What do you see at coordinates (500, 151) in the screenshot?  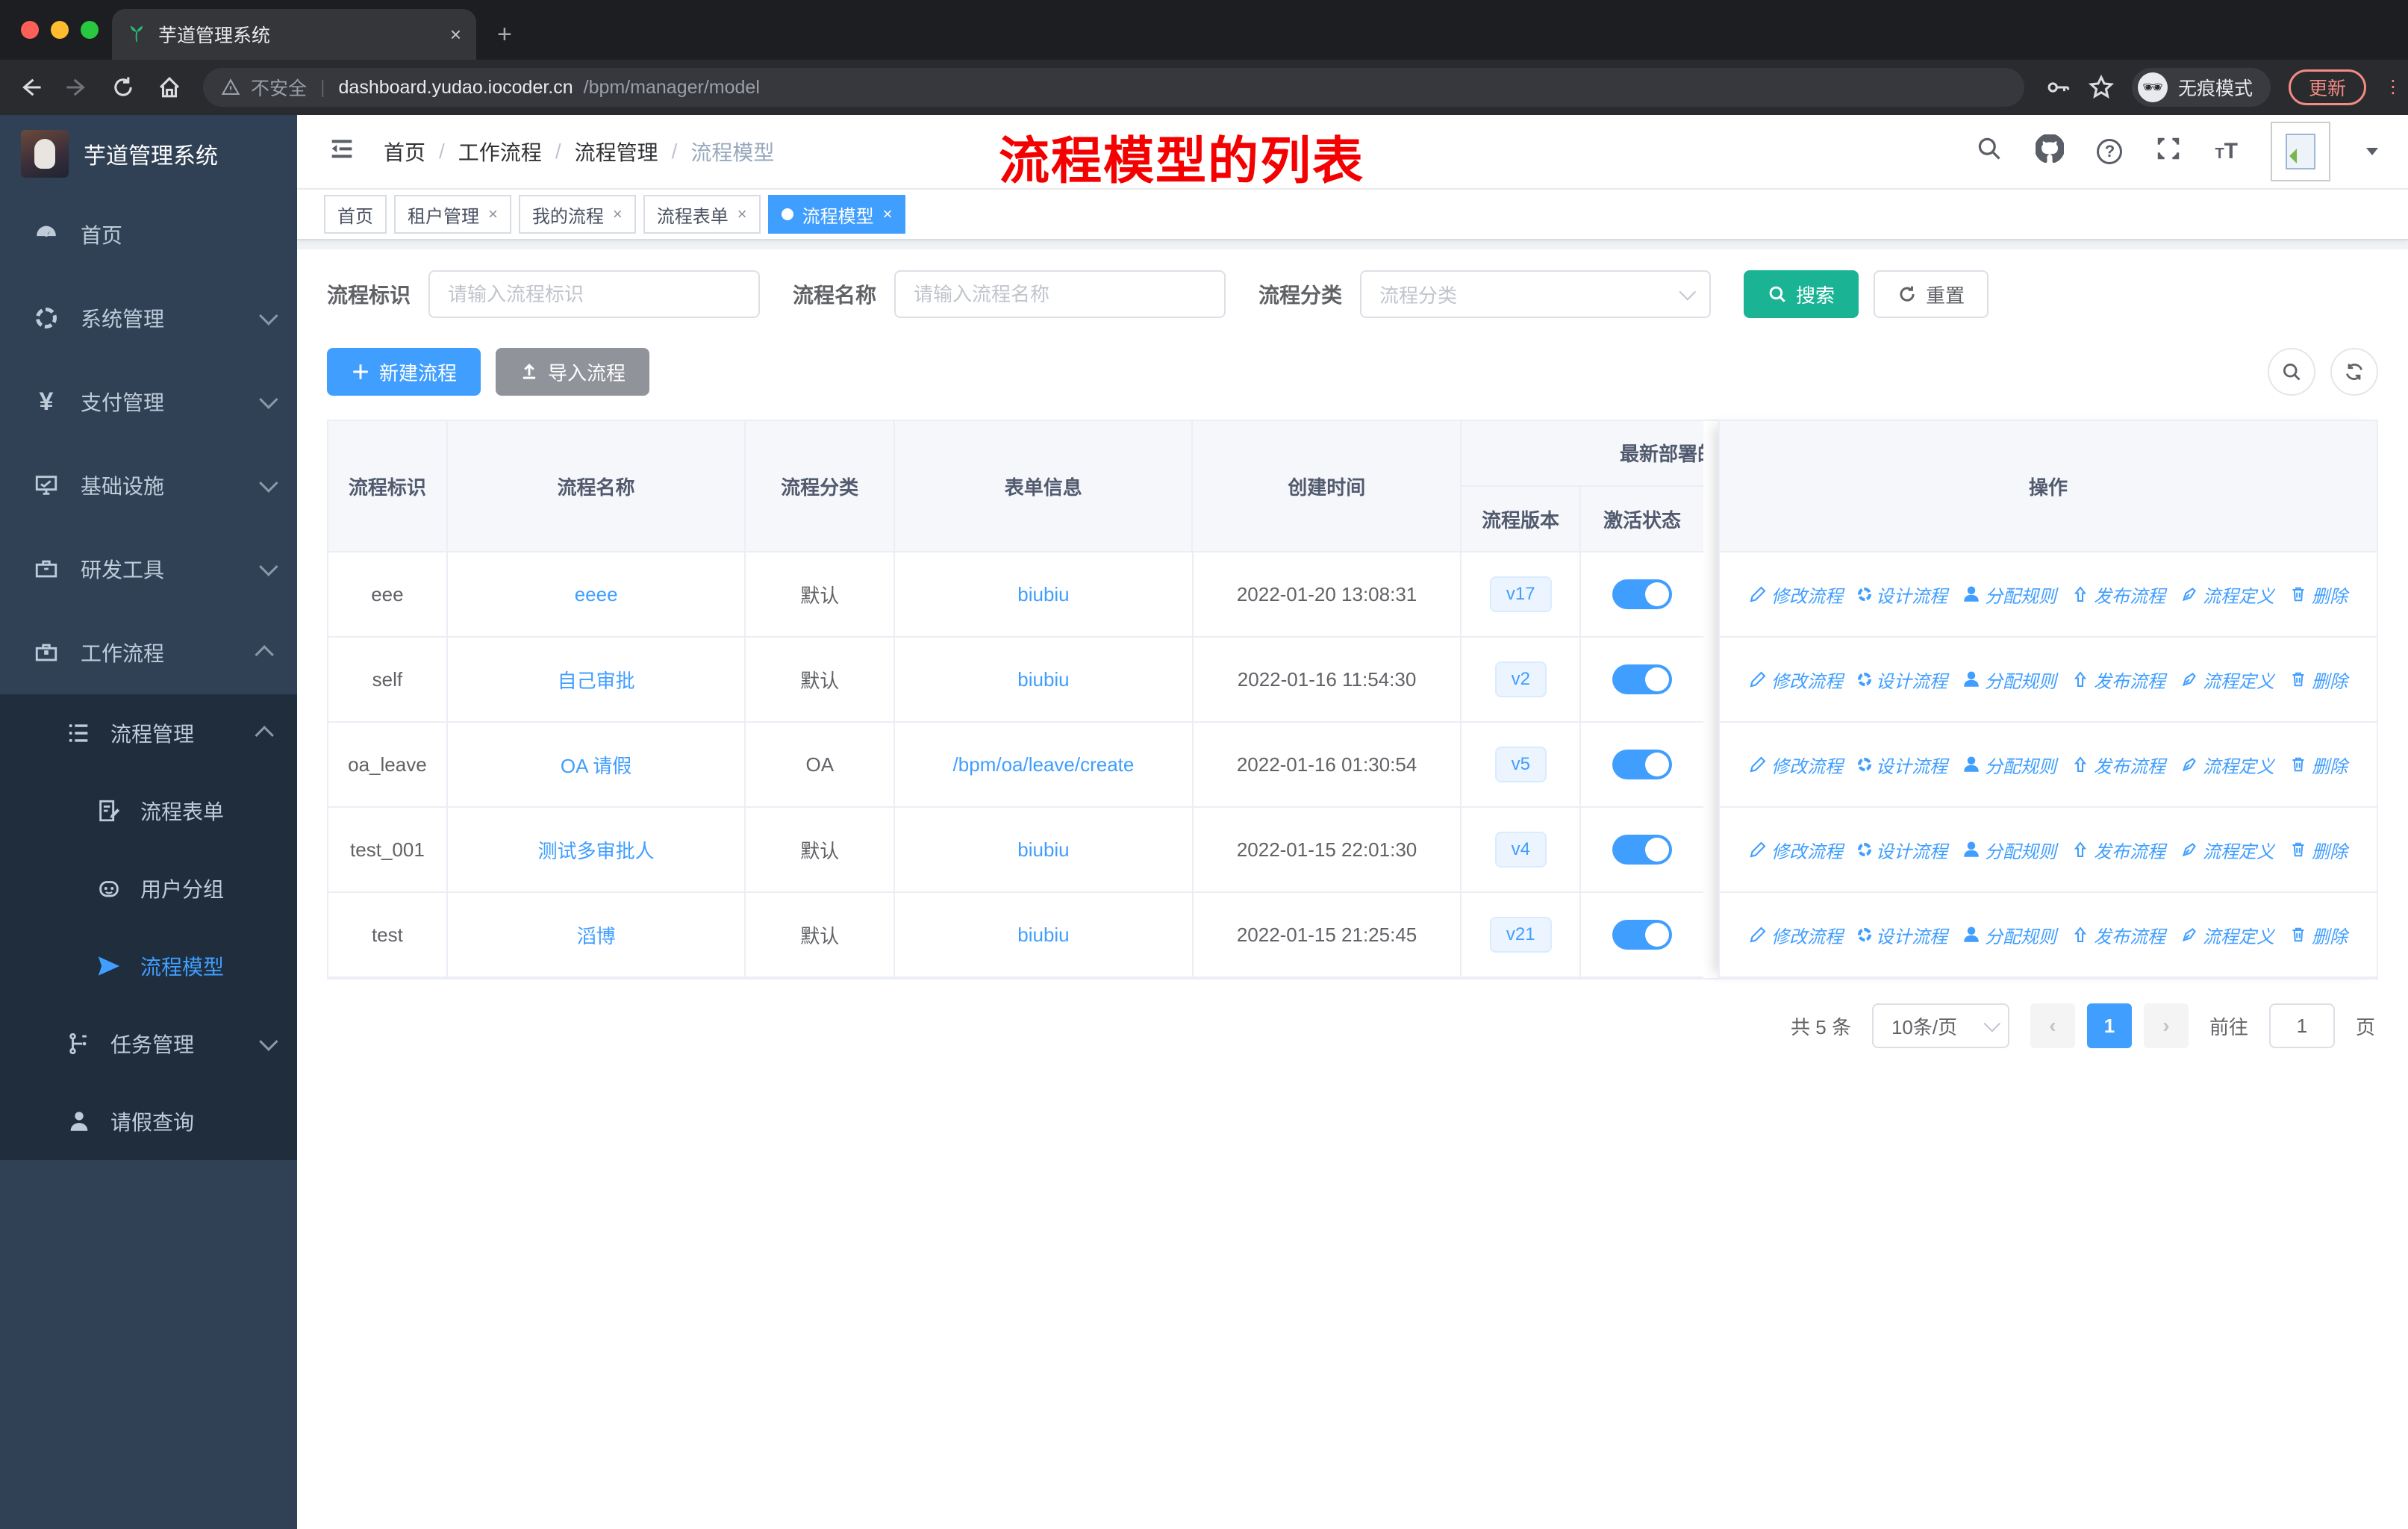 I see `breadcrumb-item: 工作流程` at bounding box center [500, 151].